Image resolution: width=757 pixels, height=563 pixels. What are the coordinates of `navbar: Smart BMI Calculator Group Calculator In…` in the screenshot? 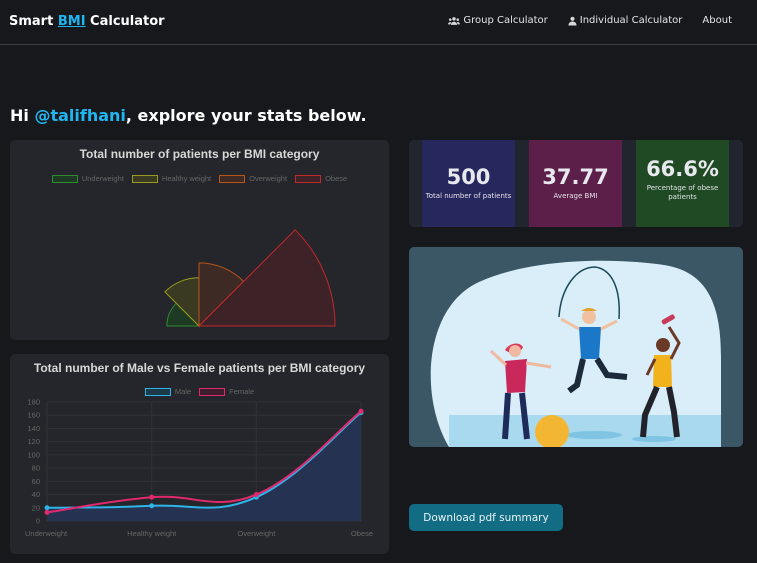 It's located at (378, 22).